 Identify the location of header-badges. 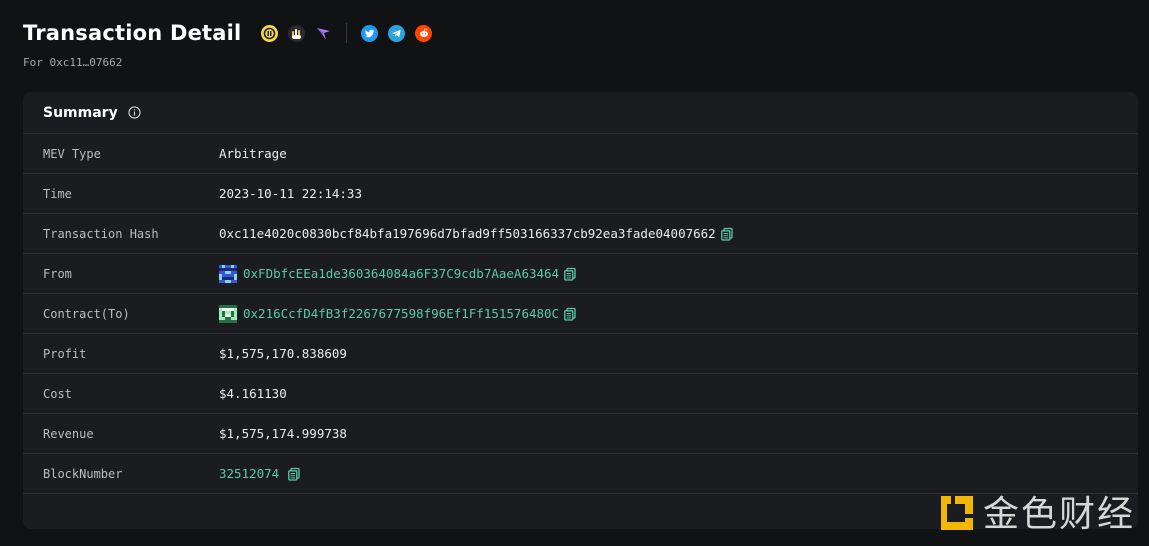
(347, 33).